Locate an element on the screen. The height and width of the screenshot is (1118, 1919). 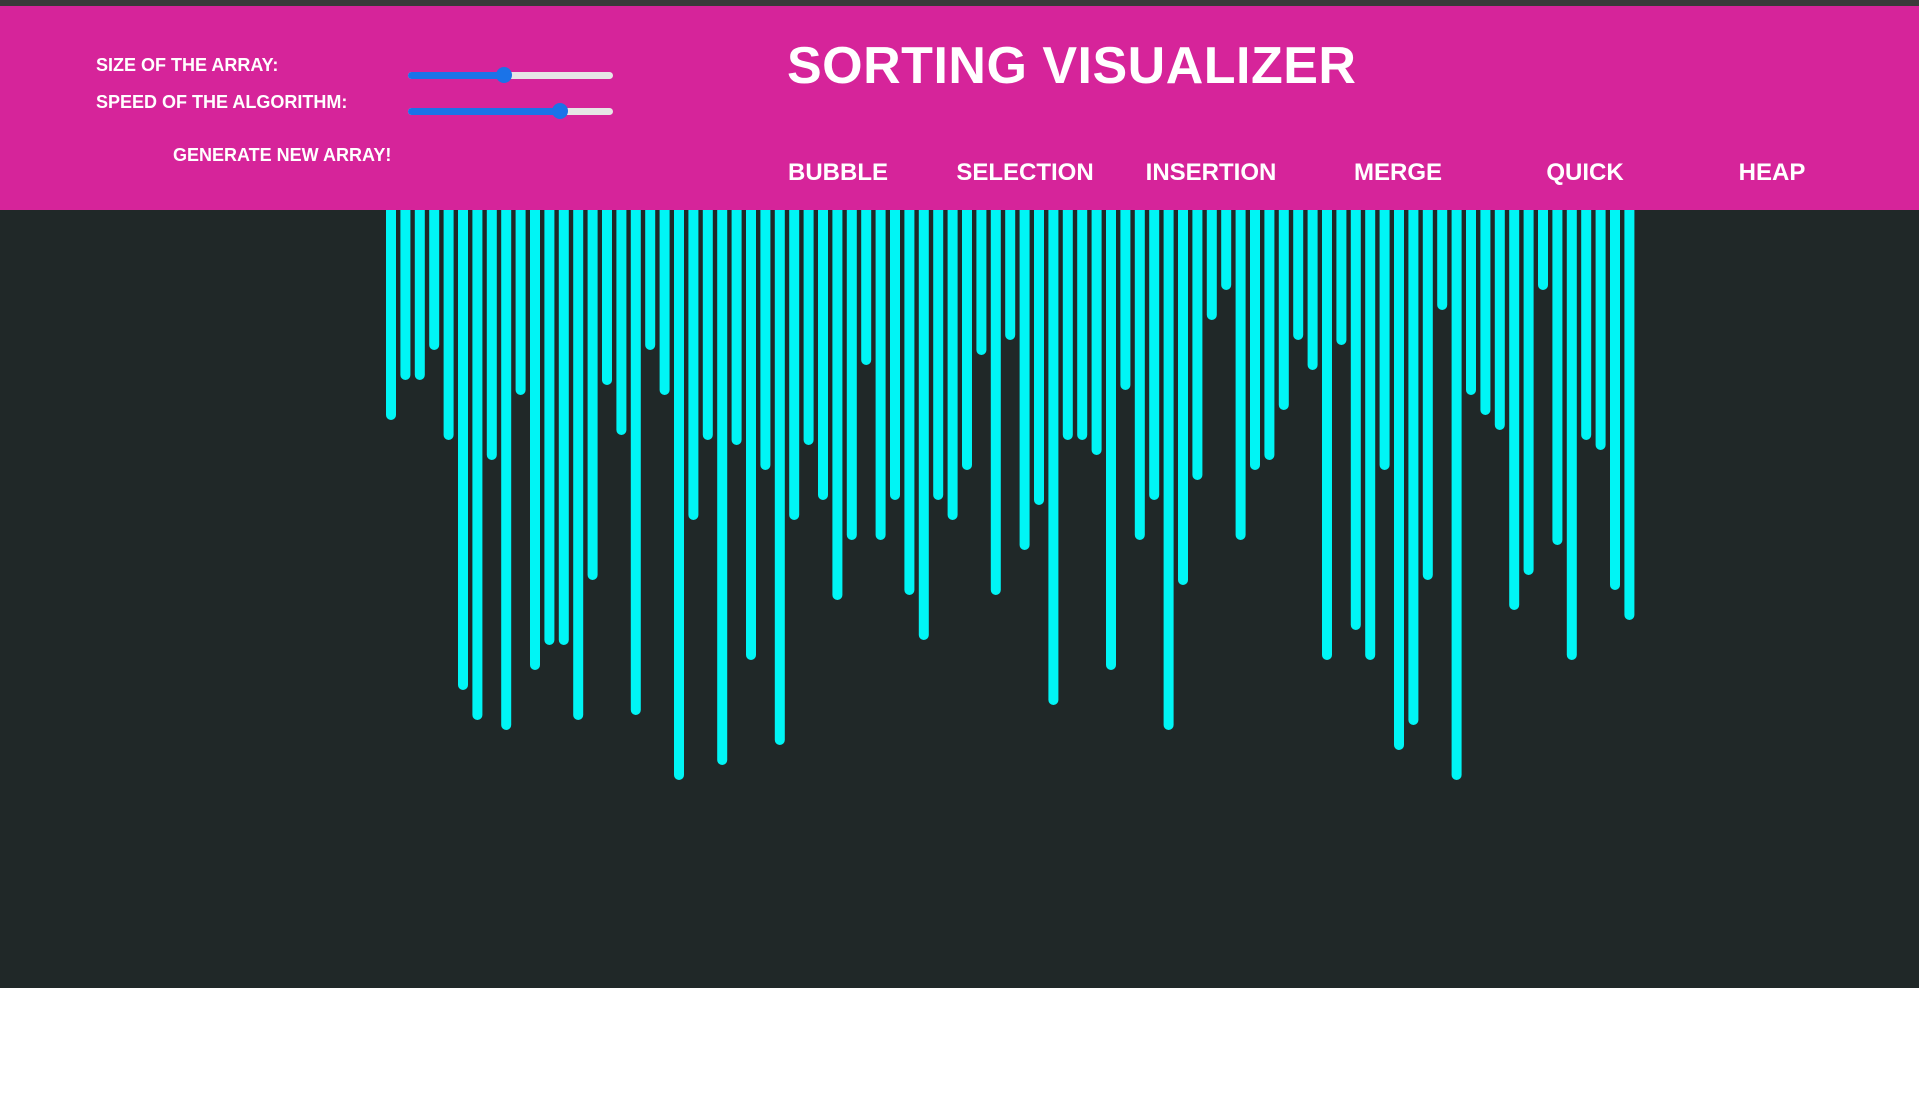
bubble-sort-button: BUBBLE is located at coordinates (838, 173).